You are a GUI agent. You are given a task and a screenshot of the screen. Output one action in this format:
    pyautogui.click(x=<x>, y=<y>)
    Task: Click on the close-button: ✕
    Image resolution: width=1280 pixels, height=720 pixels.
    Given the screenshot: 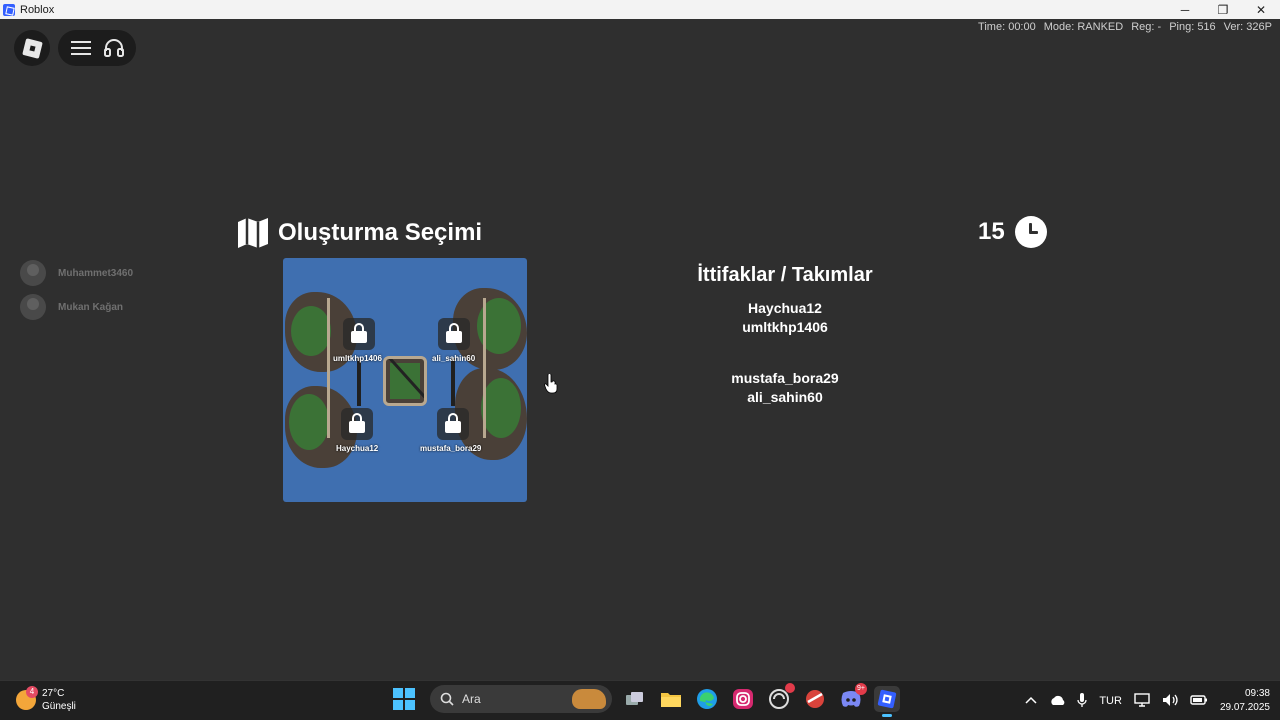 What is the action you would take?
    pyautogui.click(x=1261, y=9)
    